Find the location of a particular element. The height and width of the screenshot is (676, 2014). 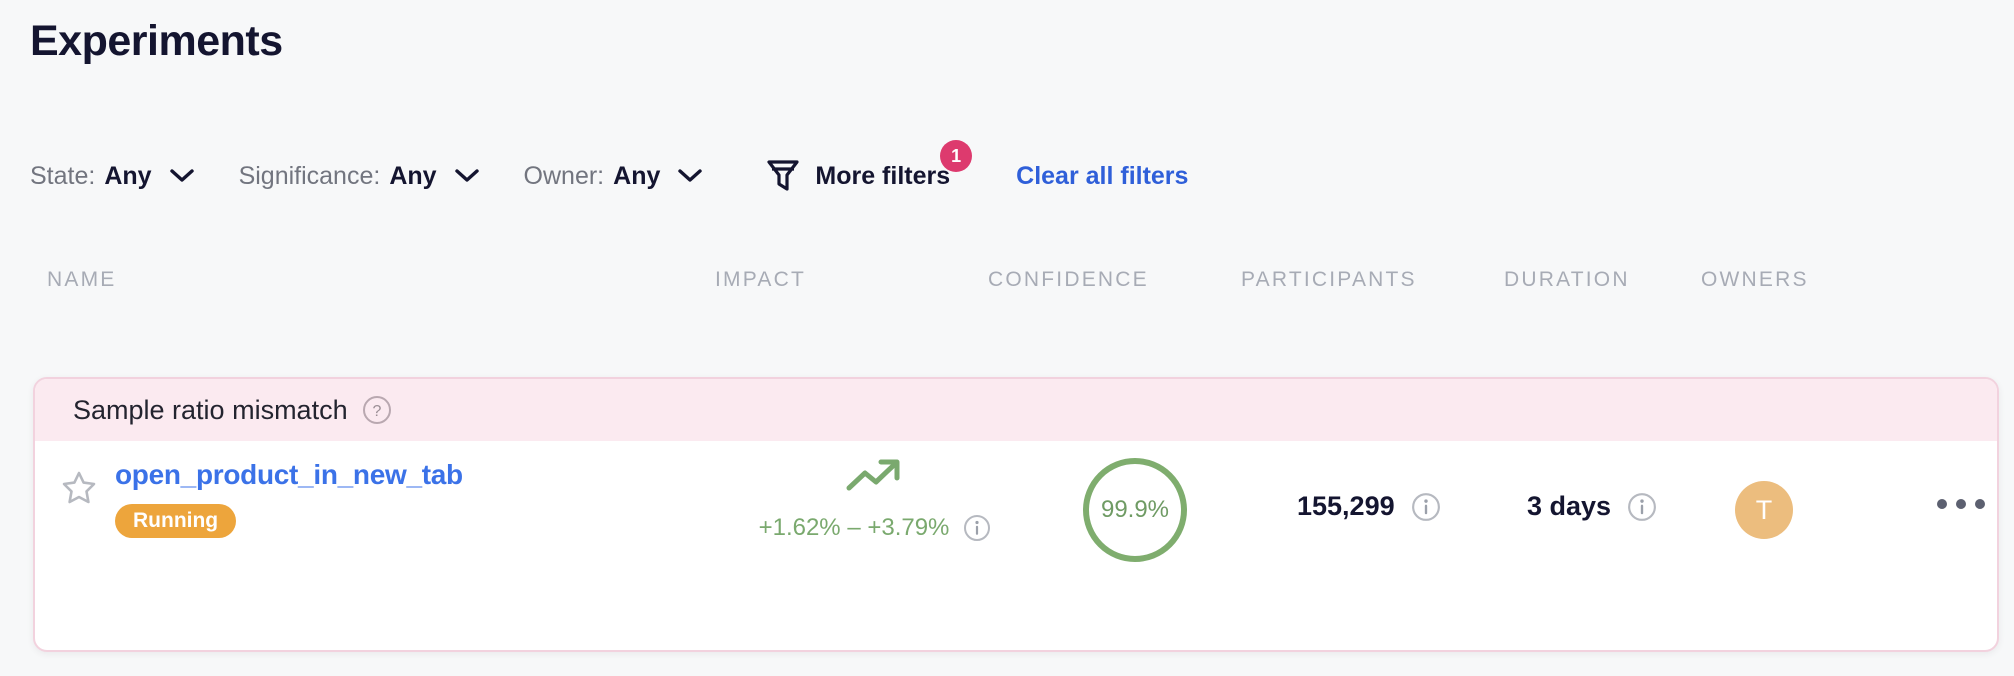

participants-cell: 155,299 is located at coordinates (1369, 506).